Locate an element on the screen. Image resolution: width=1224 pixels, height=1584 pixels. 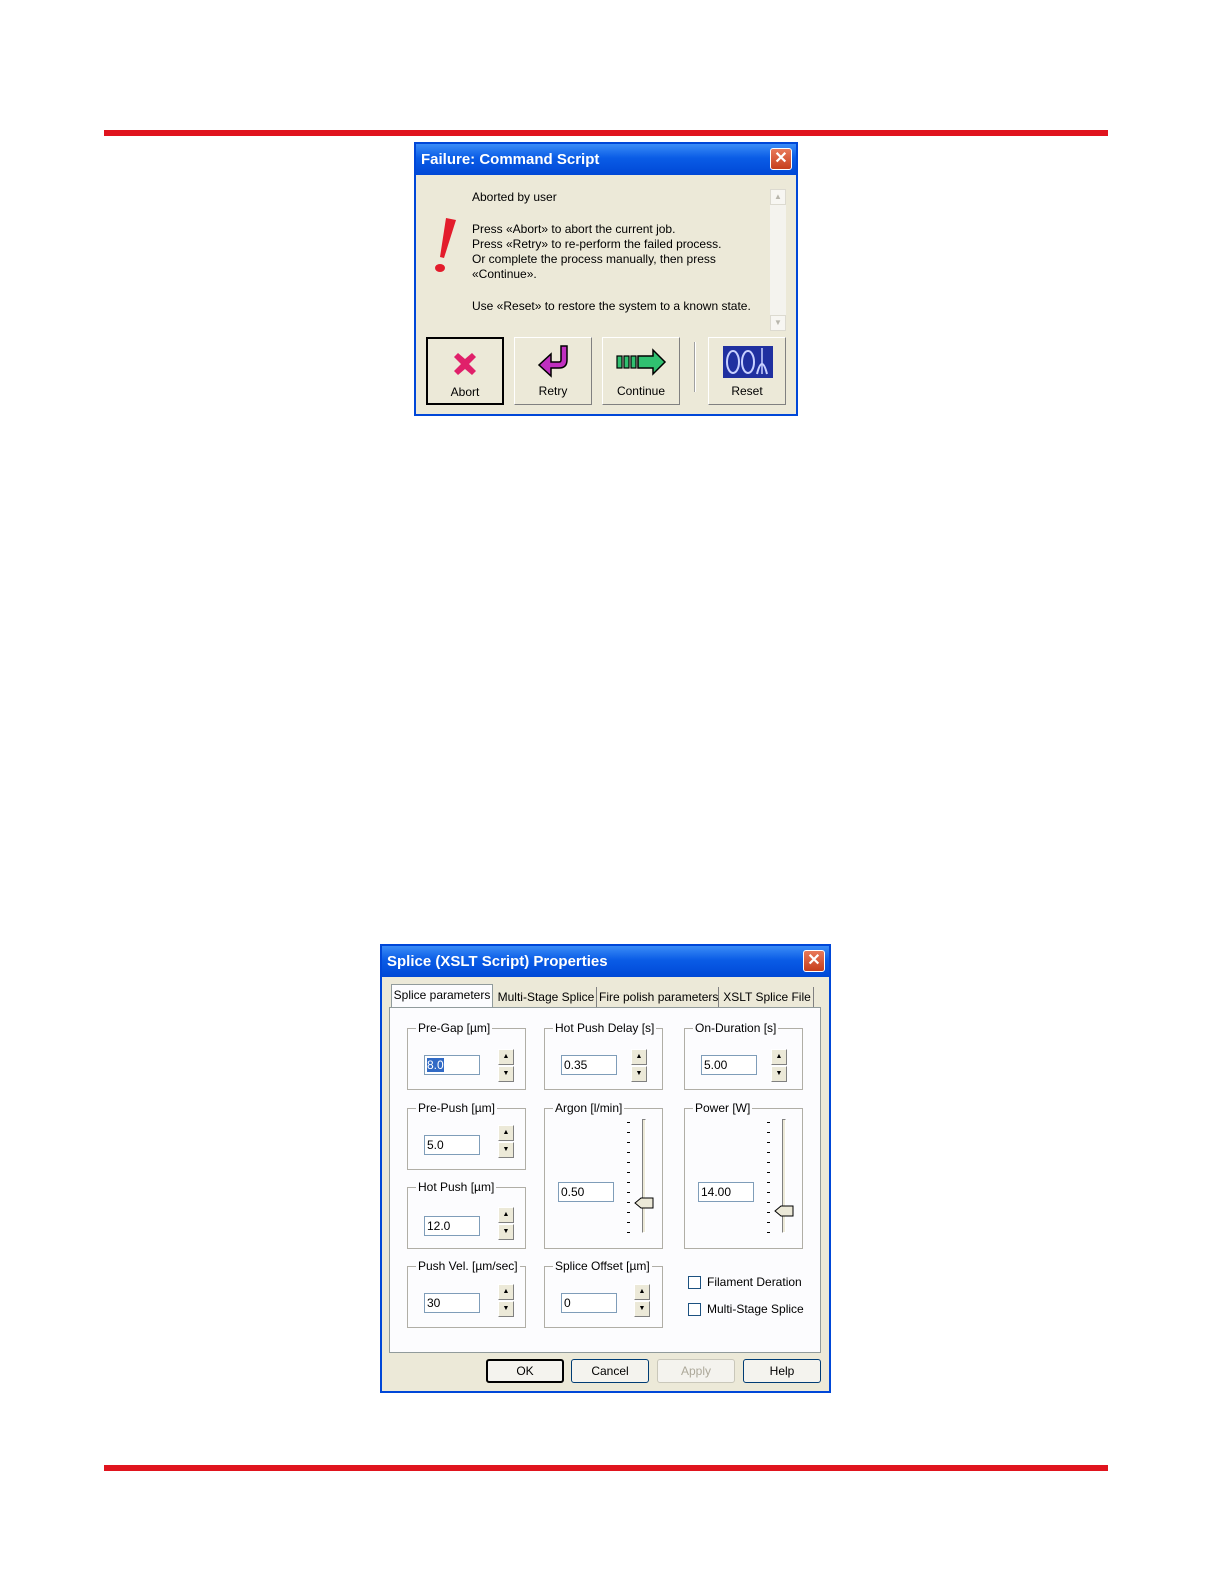
power-label: Power [W] is located at coordinates (723, 1108).